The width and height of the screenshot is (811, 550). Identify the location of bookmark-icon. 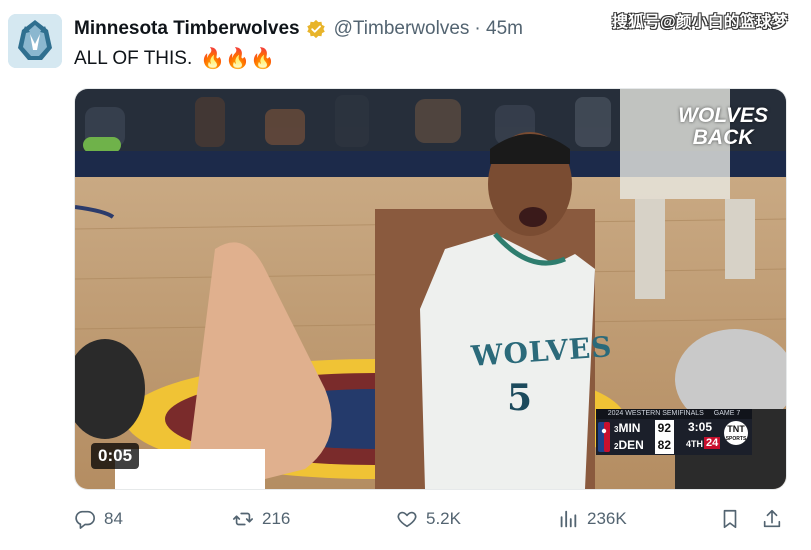
(730, 519).